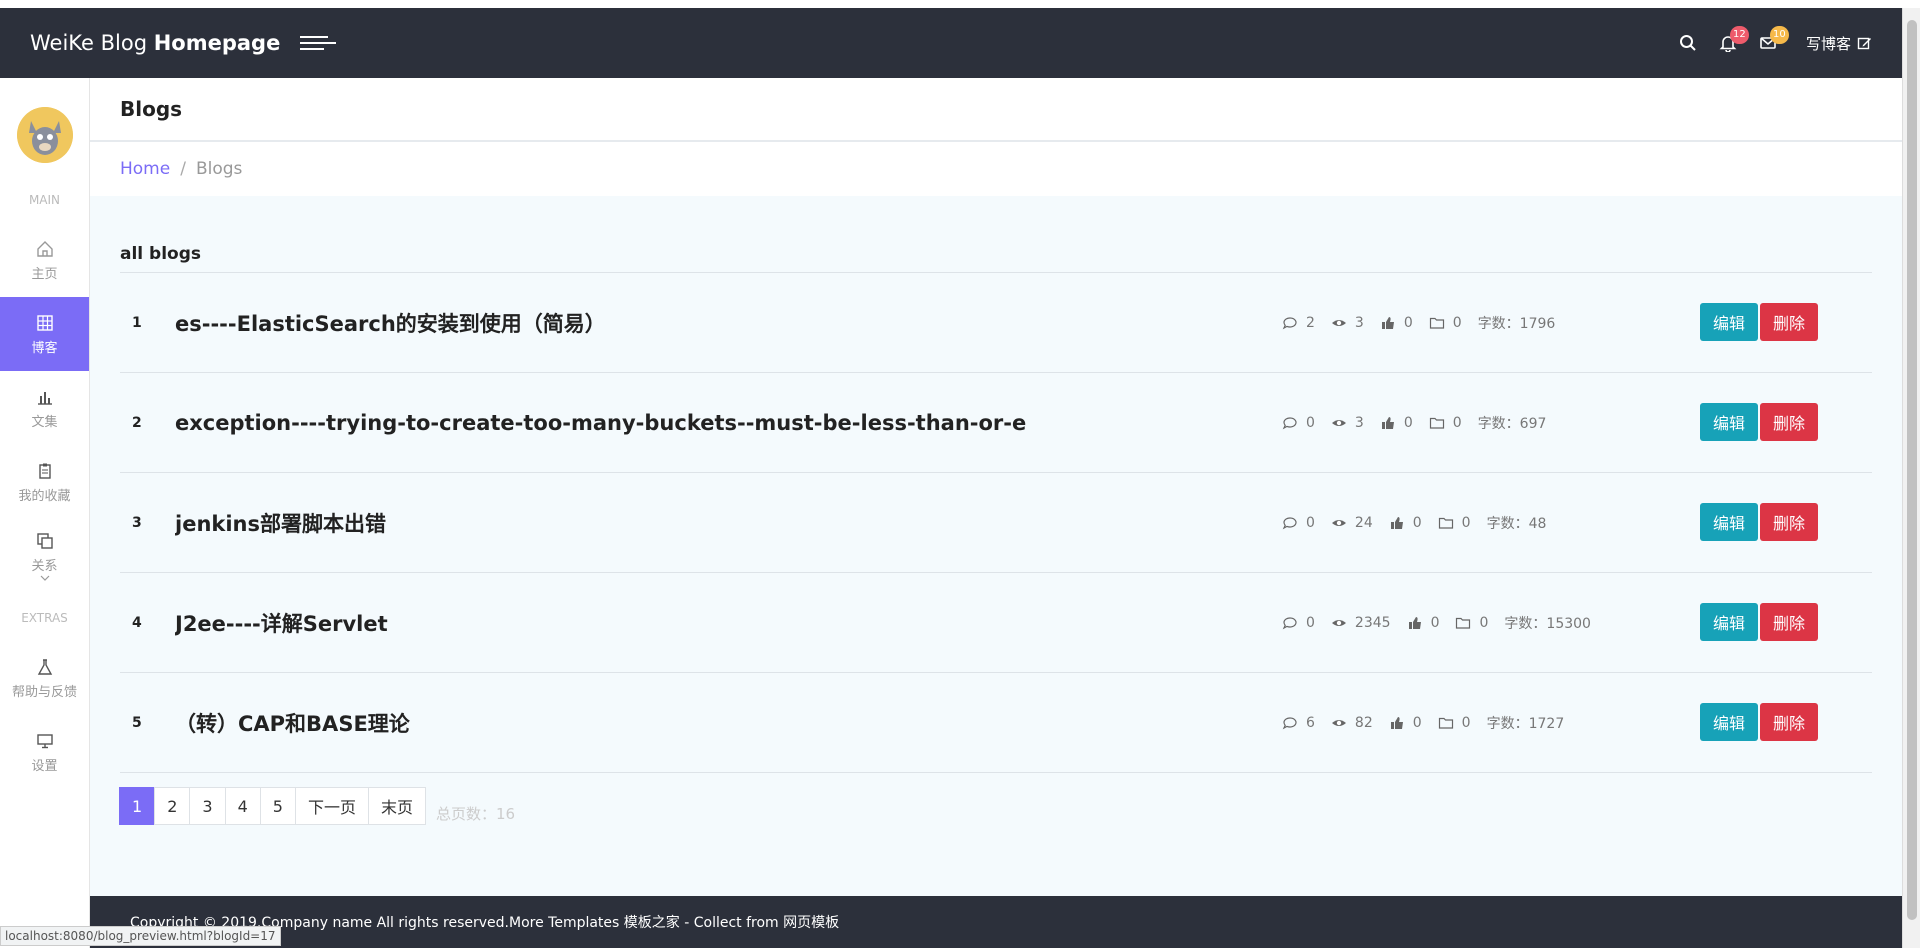 The image size is (1920, 948). Describe the element at coordinates (207, 806) in the screenshot. I see `page-link-3: 3` at that location.